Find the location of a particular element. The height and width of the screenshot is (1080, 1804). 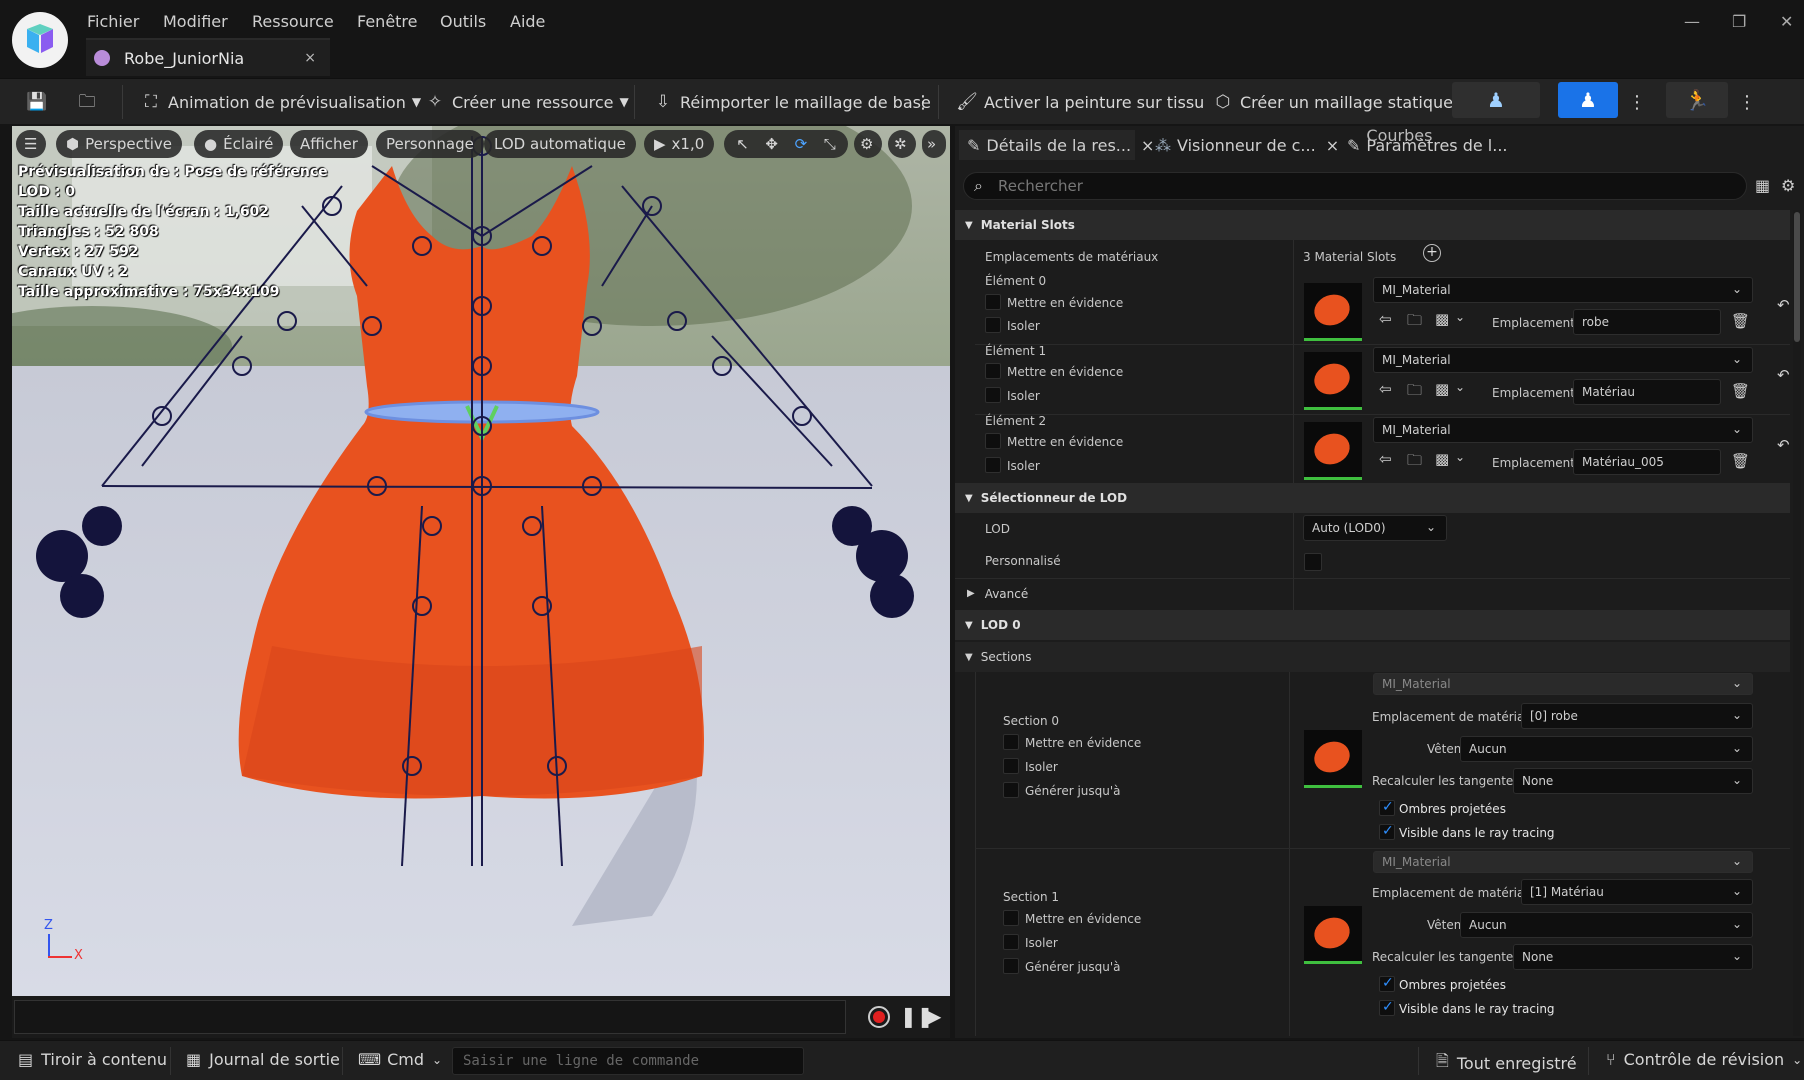

section-0-generate-checkbox is located at coordinates (1011, 790).